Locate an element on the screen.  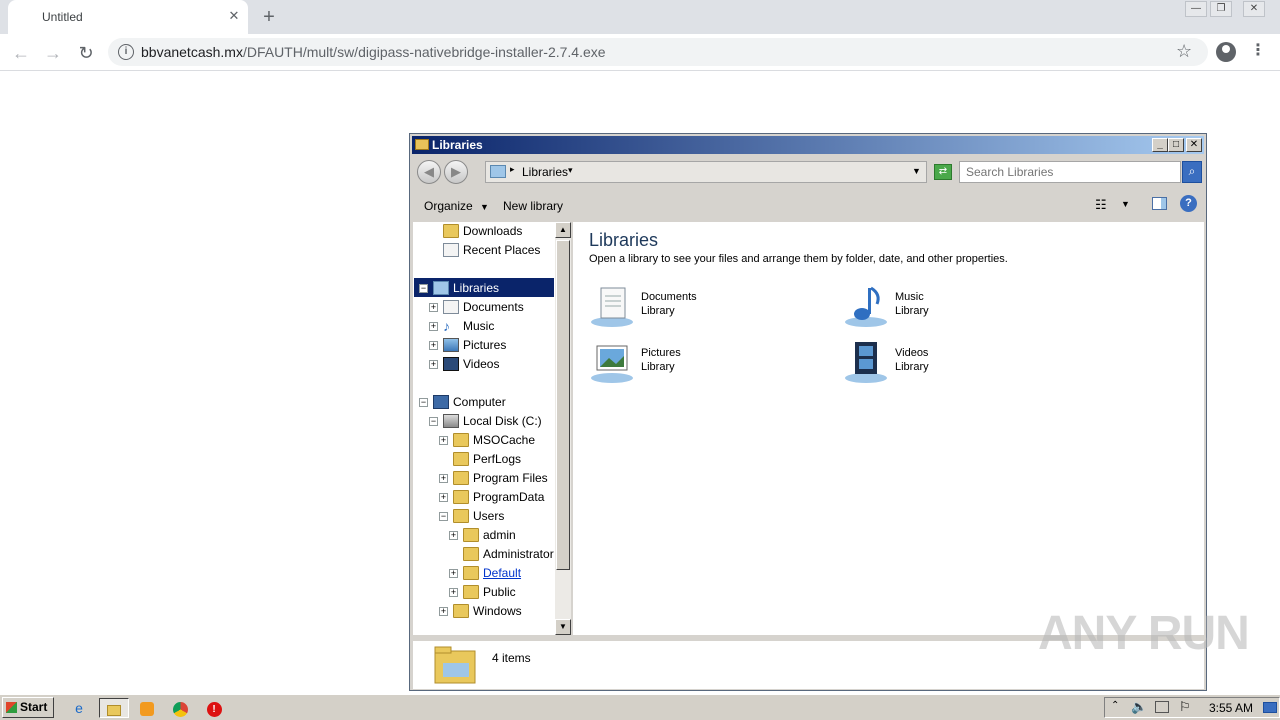
minimize-icon: — is located at coordinates (1196, 9).